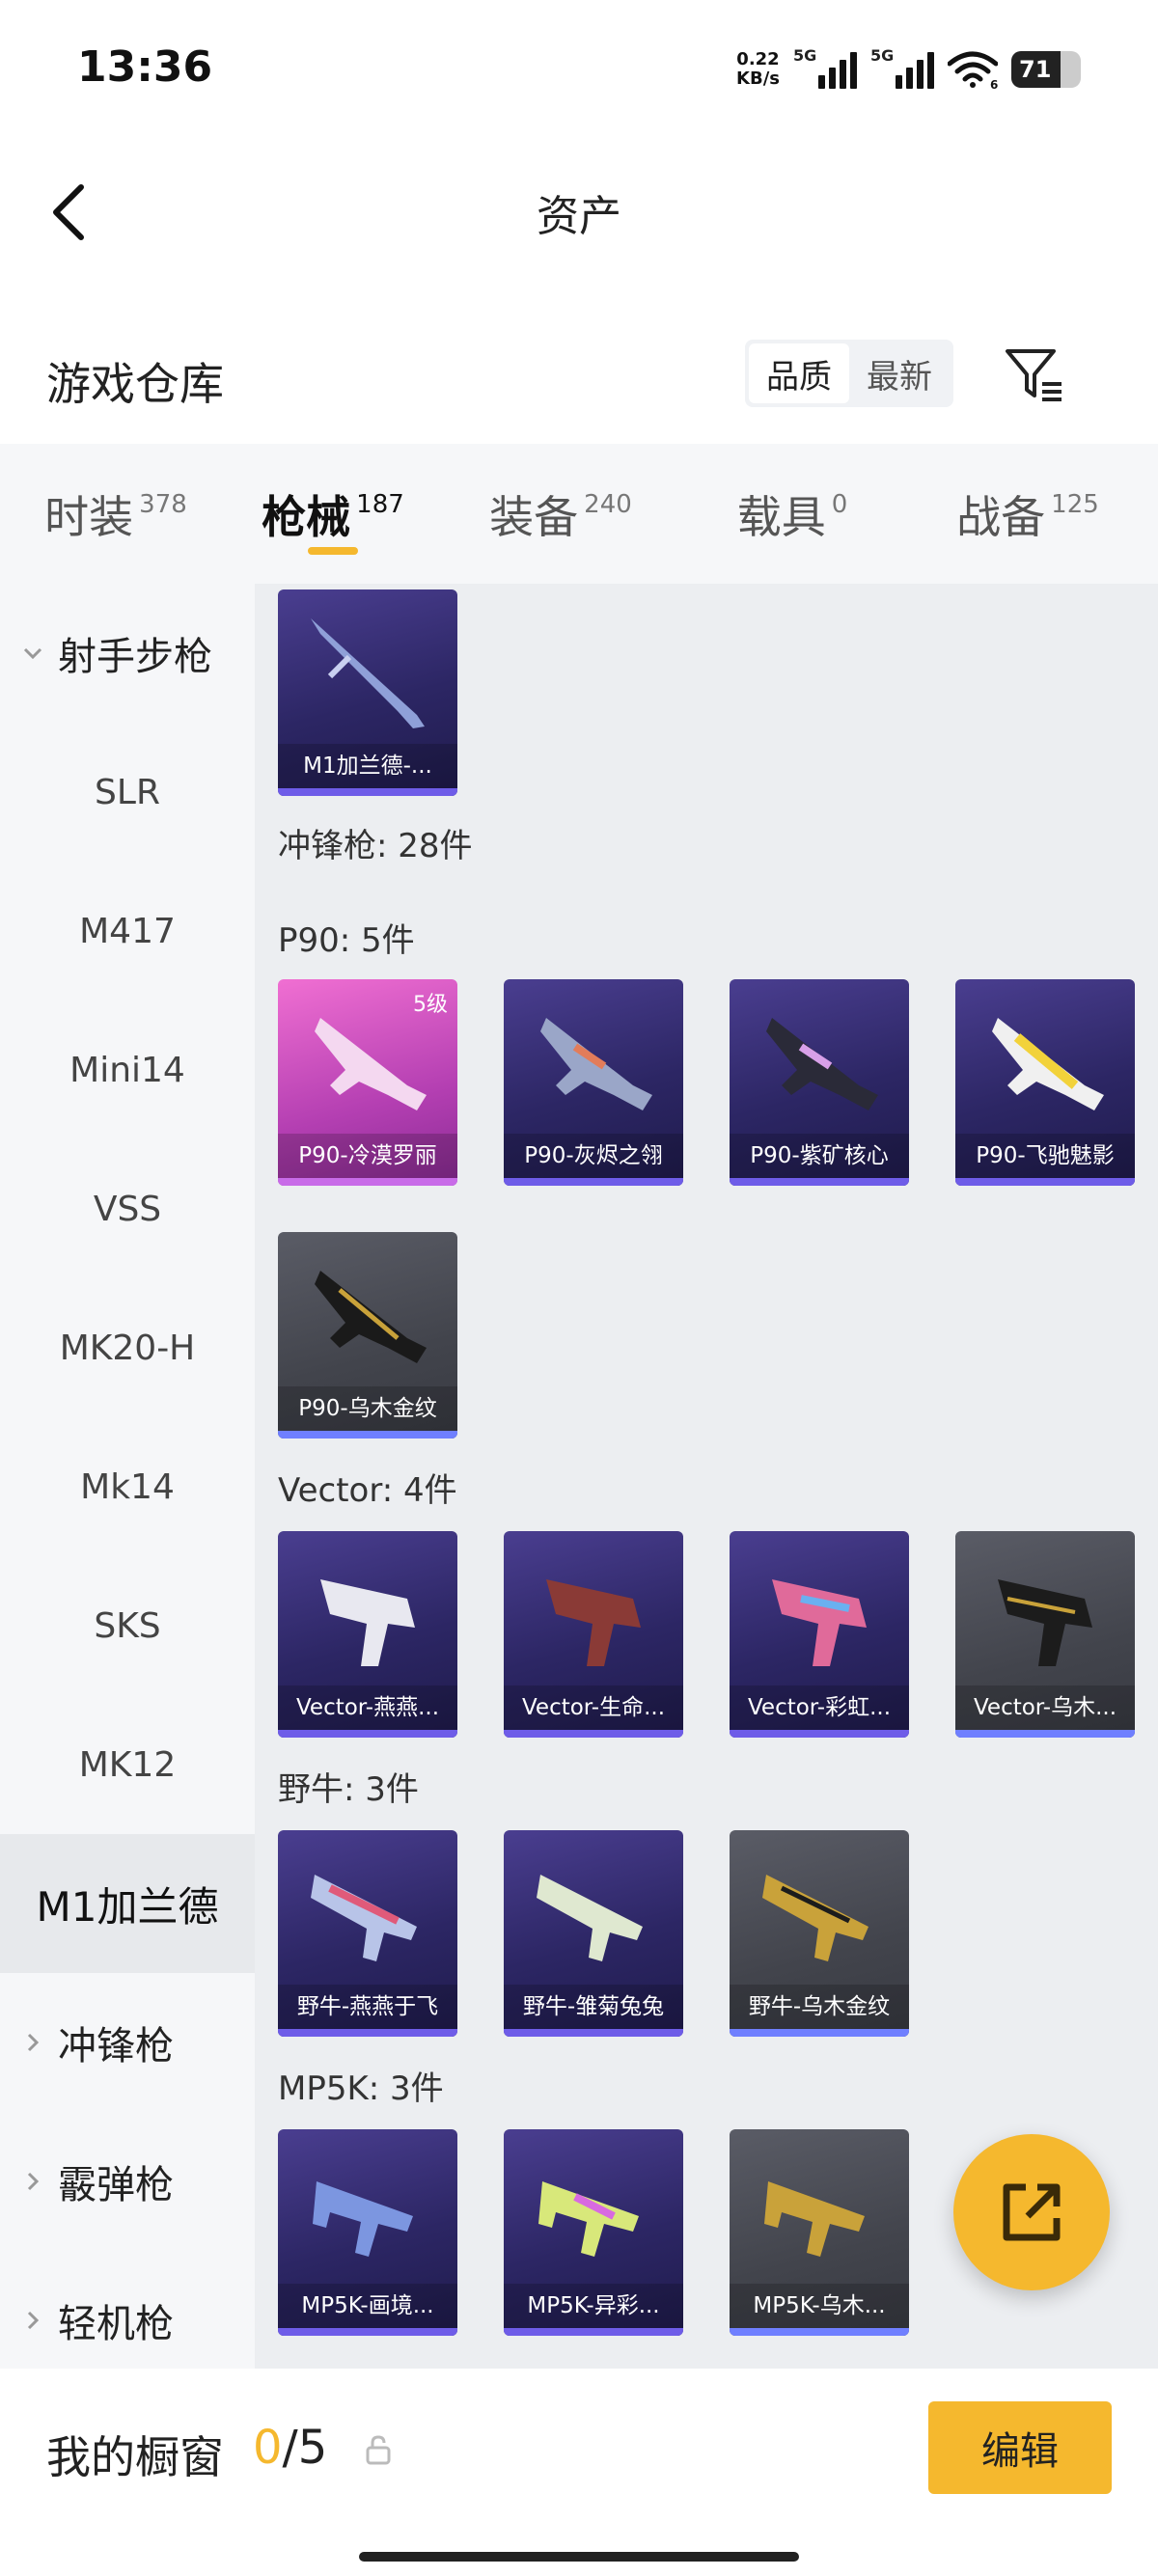  I want to click on sort-toggle: 品质 最新, so click(849, 373).